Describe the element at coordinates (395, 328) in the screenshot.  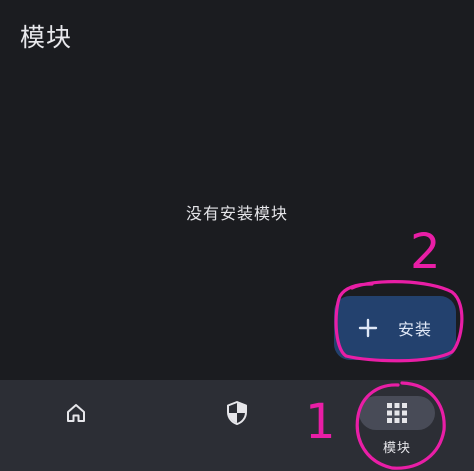
I see `install-button: 安装` at that location.